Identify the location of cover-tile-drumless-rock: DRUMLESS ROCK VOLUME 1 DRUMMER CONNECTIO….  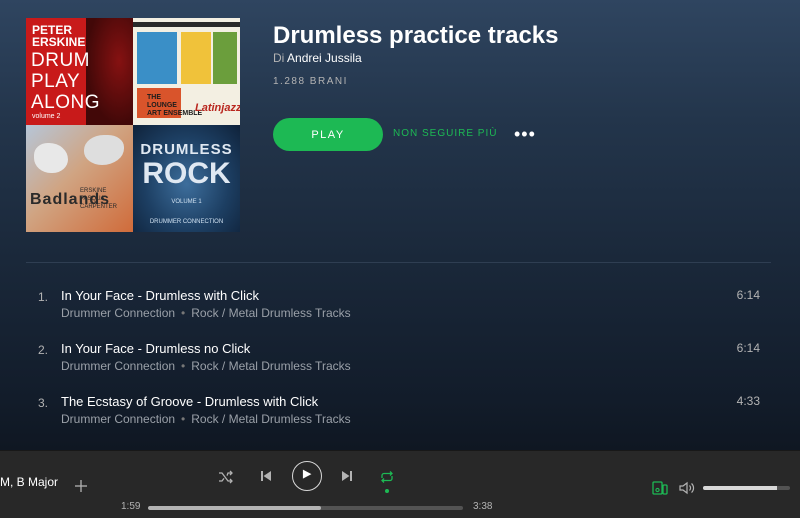
(186, 178).